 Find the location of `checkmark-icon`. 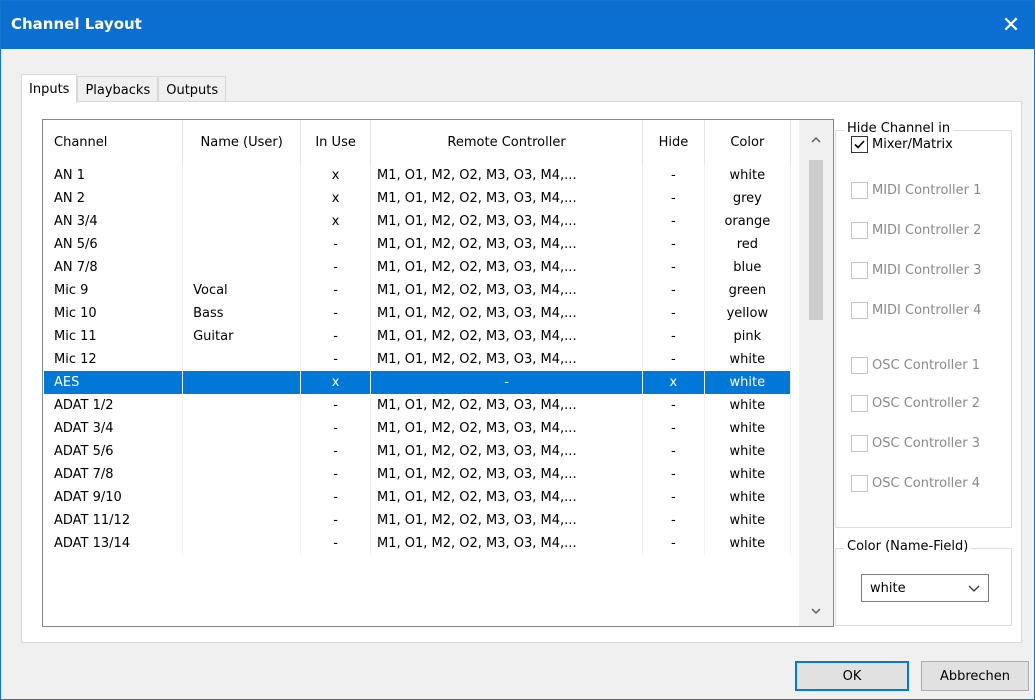

checkmark-icon is located at coordinates (859, 144).